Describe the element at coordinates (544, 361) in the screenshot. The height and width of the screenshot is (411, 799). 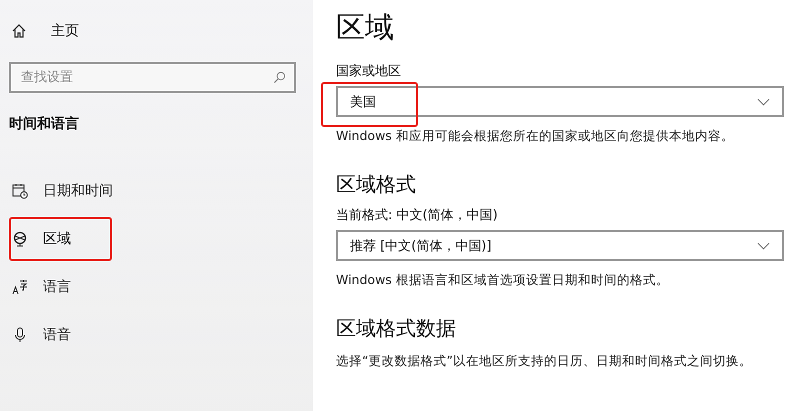
I see `description: 选择“更改数据格式”以在地区所支持的日历、日期和时间格式之间切换。` at that location.